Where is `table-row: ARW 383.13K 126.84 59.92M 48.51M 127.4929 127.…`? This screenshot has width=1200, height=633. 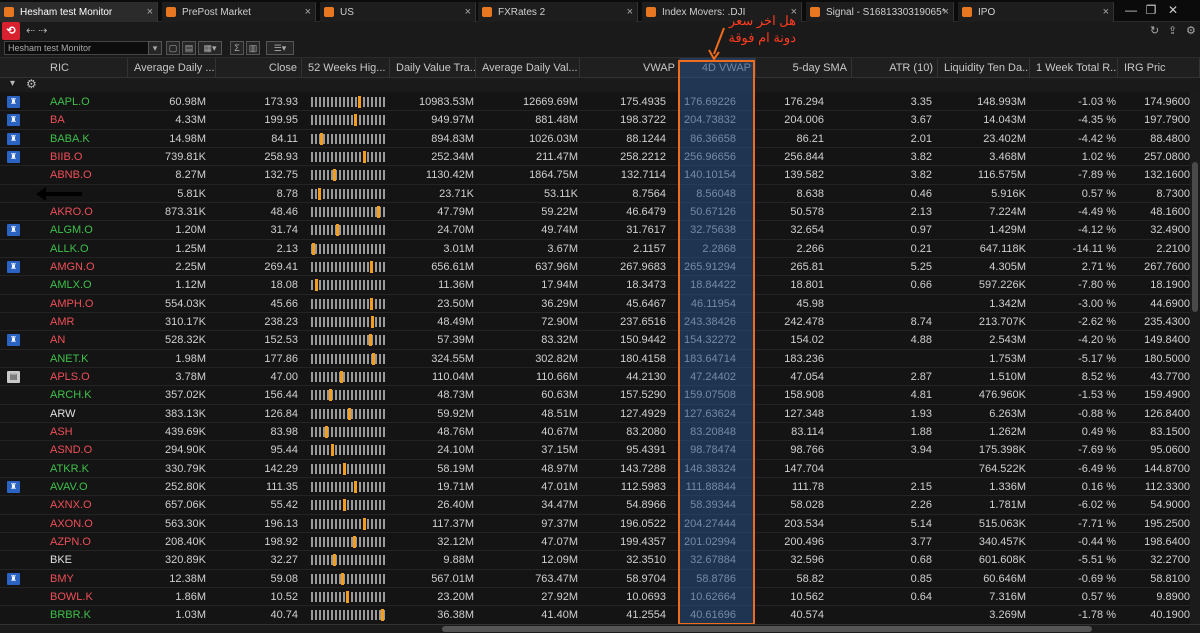
table-row: ARW 383.13K 126.84 59.92M 48.51M 127.4929 127.… is located at coordinates (595, 413).